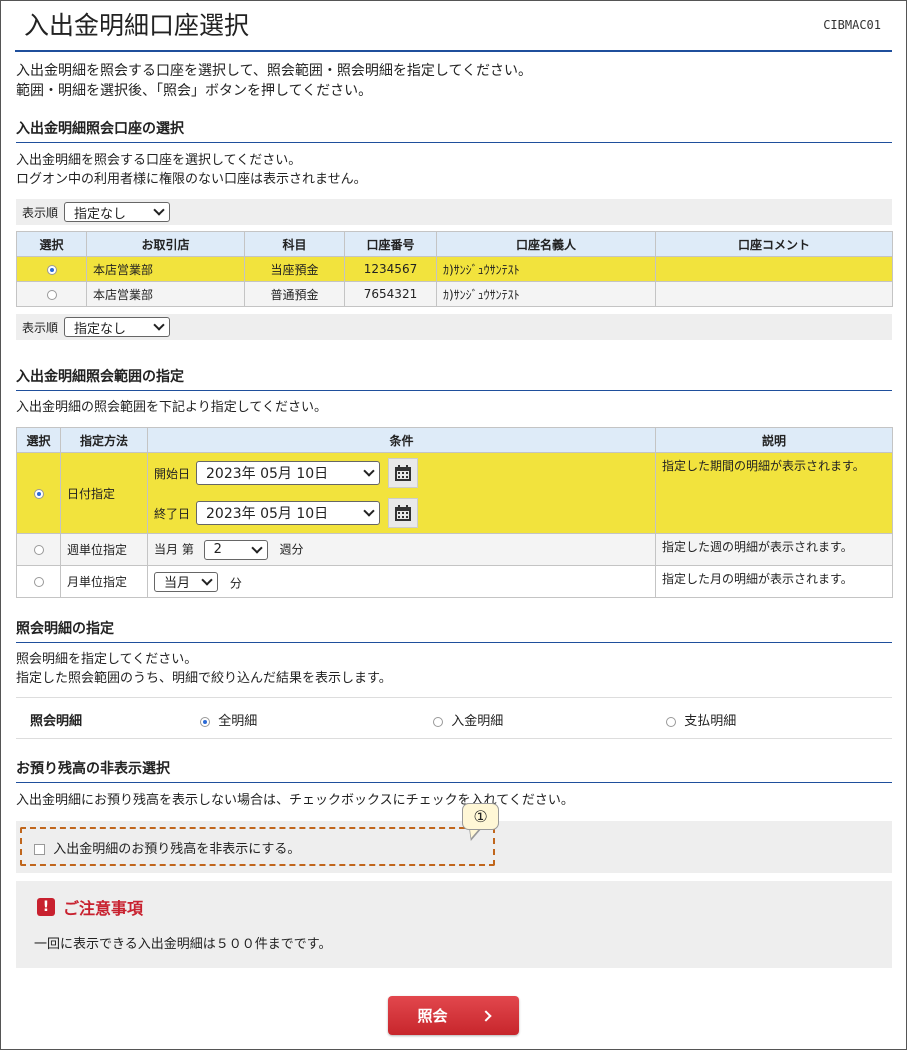  What do you see at coordinates (454, 630) in the screenshot?
I see `detail-section-heading: 照会明細の指定` at bounding box center [454, 630].